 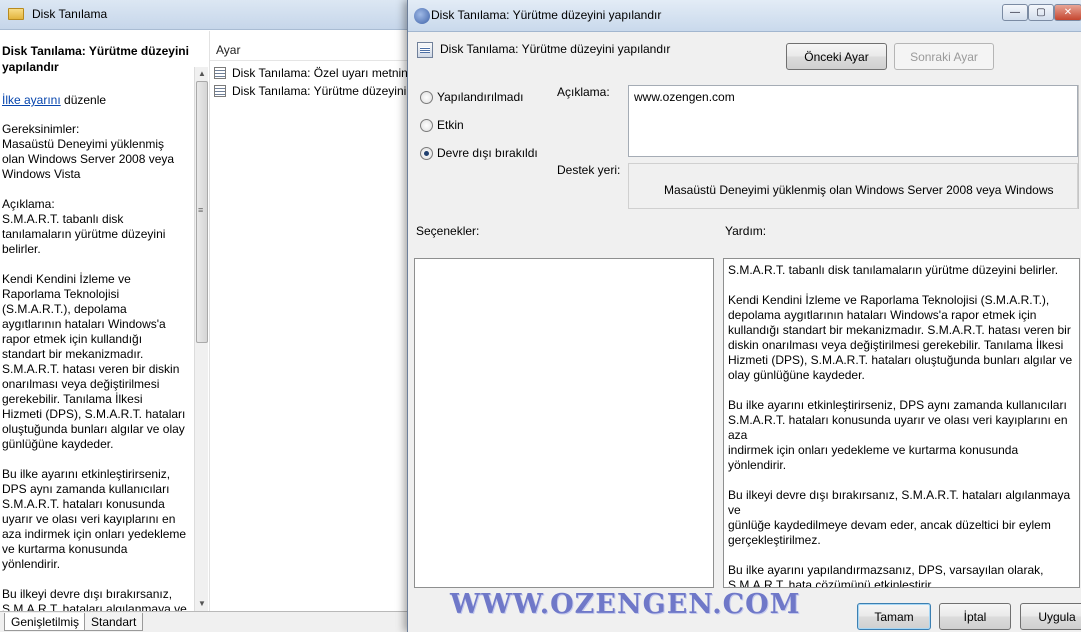 I want to click on background-window-title: Disk Tanılama, so click(x=70, y=14).